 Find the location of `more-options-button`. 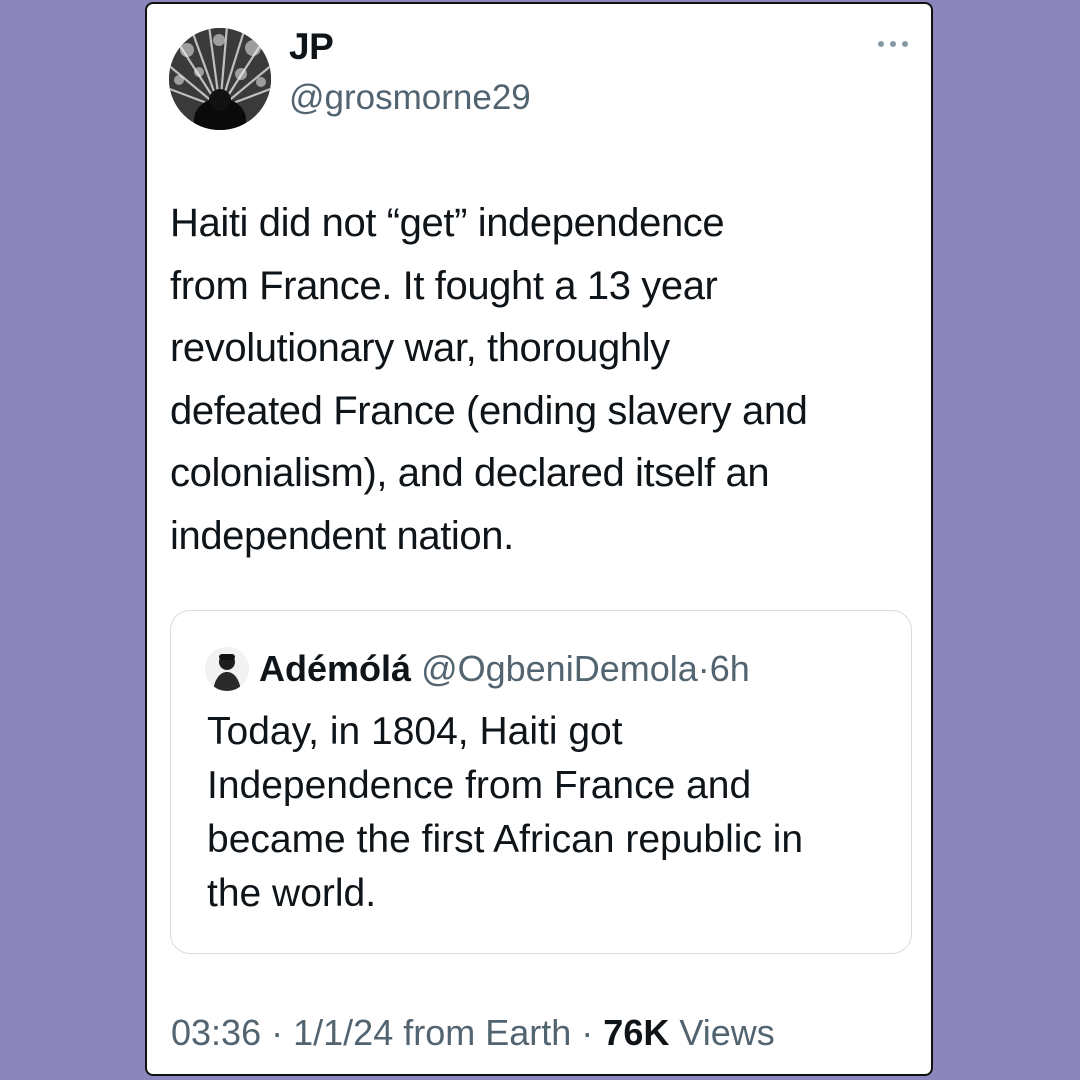

more-options-button is located at coordinates (893, 44).